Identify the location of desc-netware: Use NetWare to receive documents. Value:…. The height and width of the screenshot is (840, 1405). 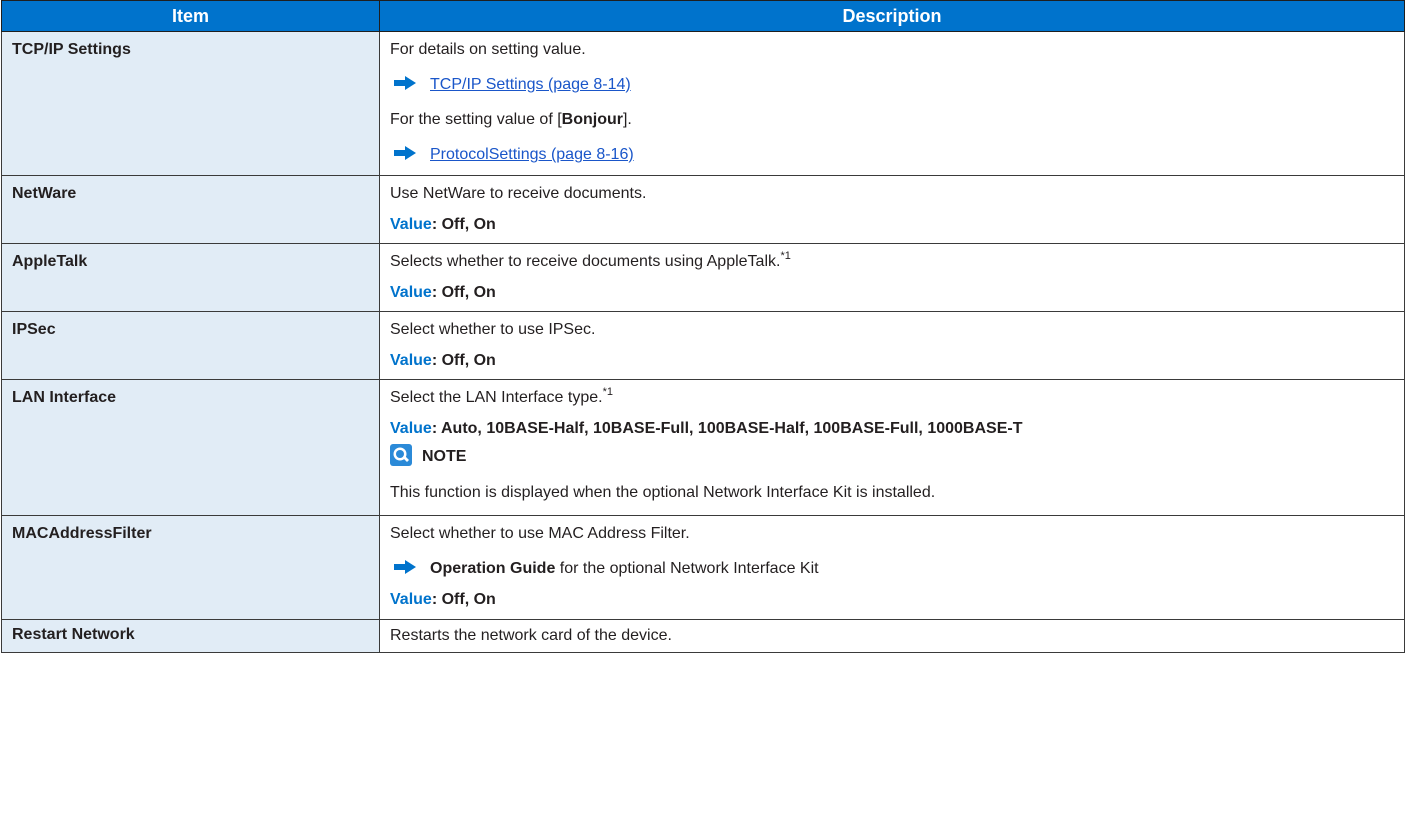
(892, 209).